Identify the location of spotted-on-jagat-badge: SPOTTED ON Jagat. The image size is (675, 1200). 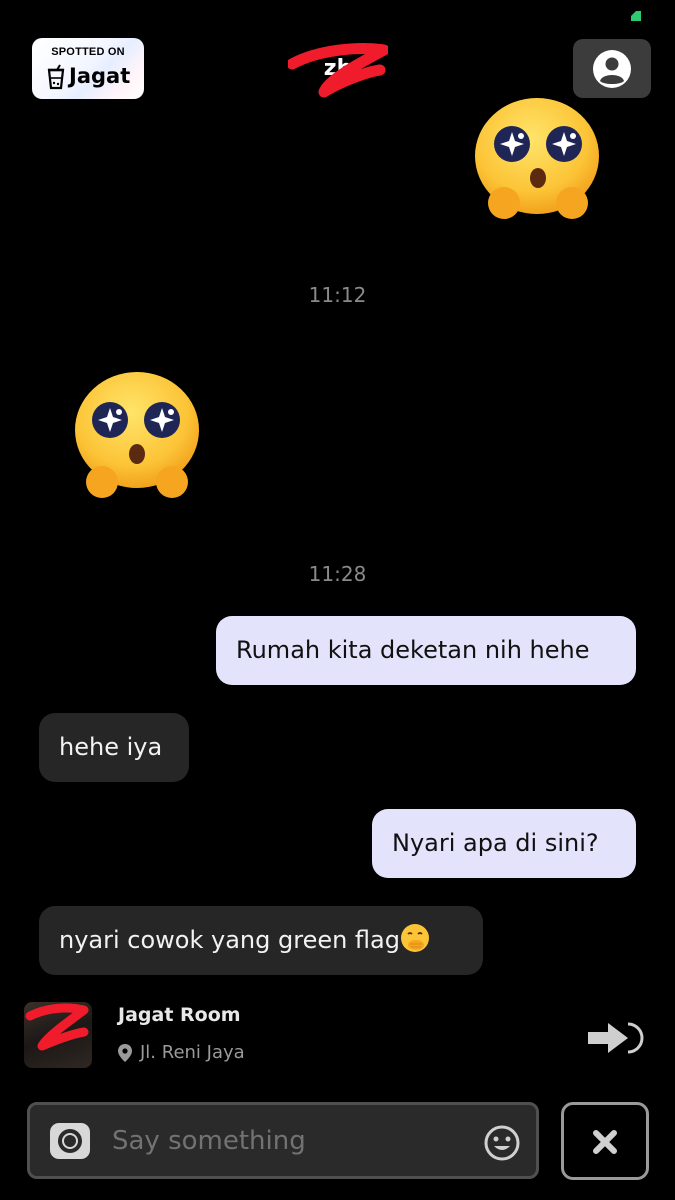
(88, 68).